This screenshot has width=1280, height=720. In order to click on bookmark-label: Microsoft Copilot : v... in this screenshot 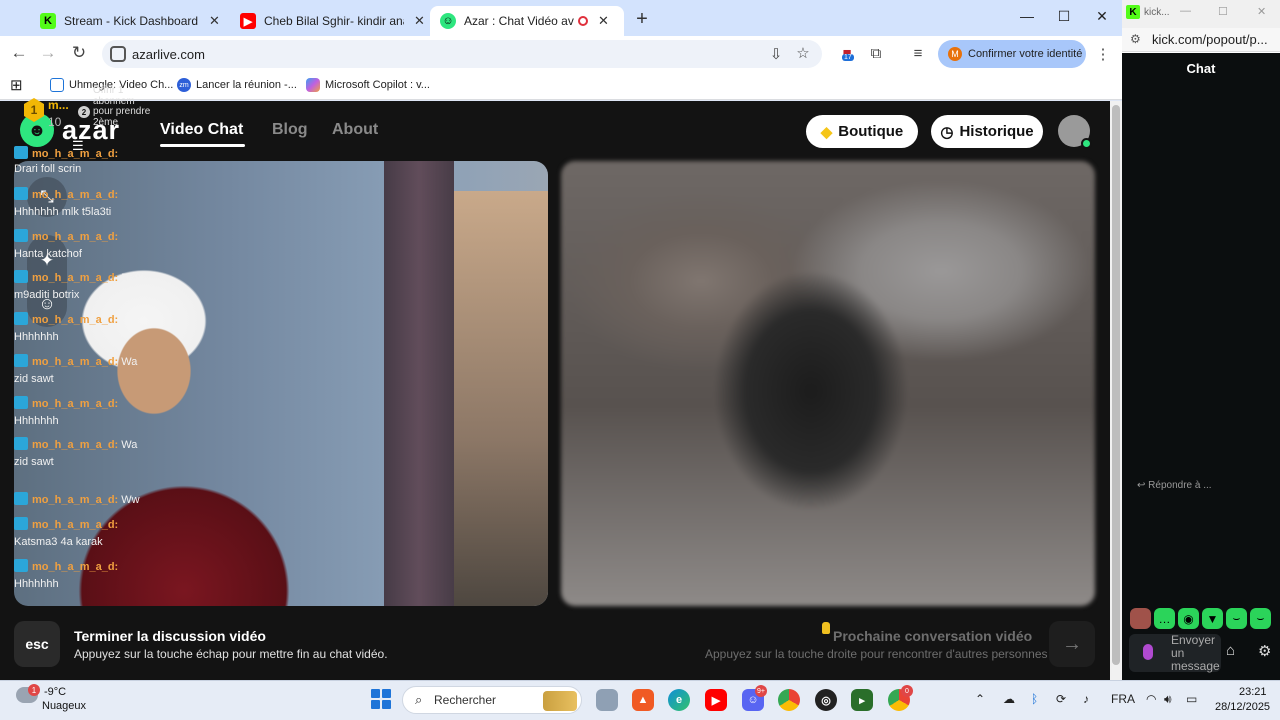, I will do `click(377, 85)`.